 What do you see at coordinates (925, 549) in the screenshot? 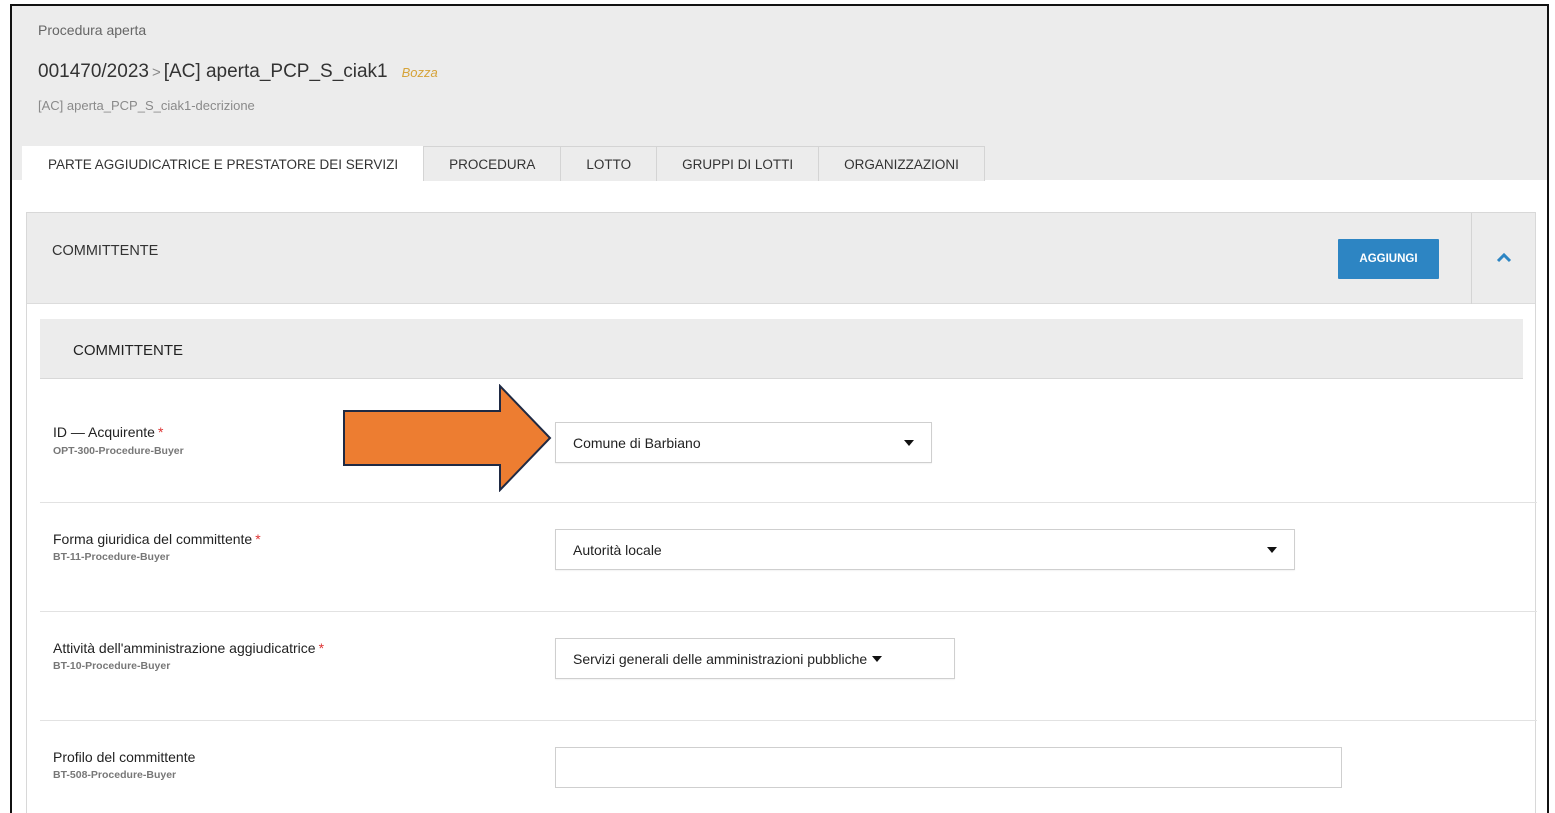
I see `legal-form-select: Autorità locale` at bounding box center [925, 549].